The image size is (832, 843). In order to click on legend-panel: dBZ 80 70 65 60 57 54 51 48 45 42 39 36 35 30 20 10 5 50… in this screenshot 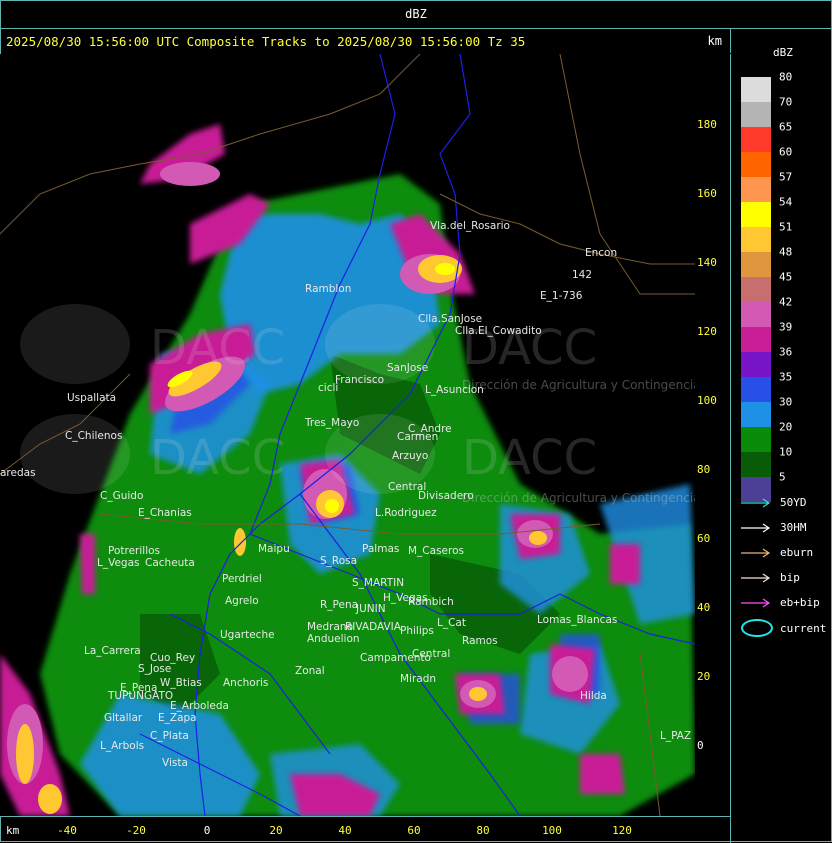, I will do `click(781, 435)`.